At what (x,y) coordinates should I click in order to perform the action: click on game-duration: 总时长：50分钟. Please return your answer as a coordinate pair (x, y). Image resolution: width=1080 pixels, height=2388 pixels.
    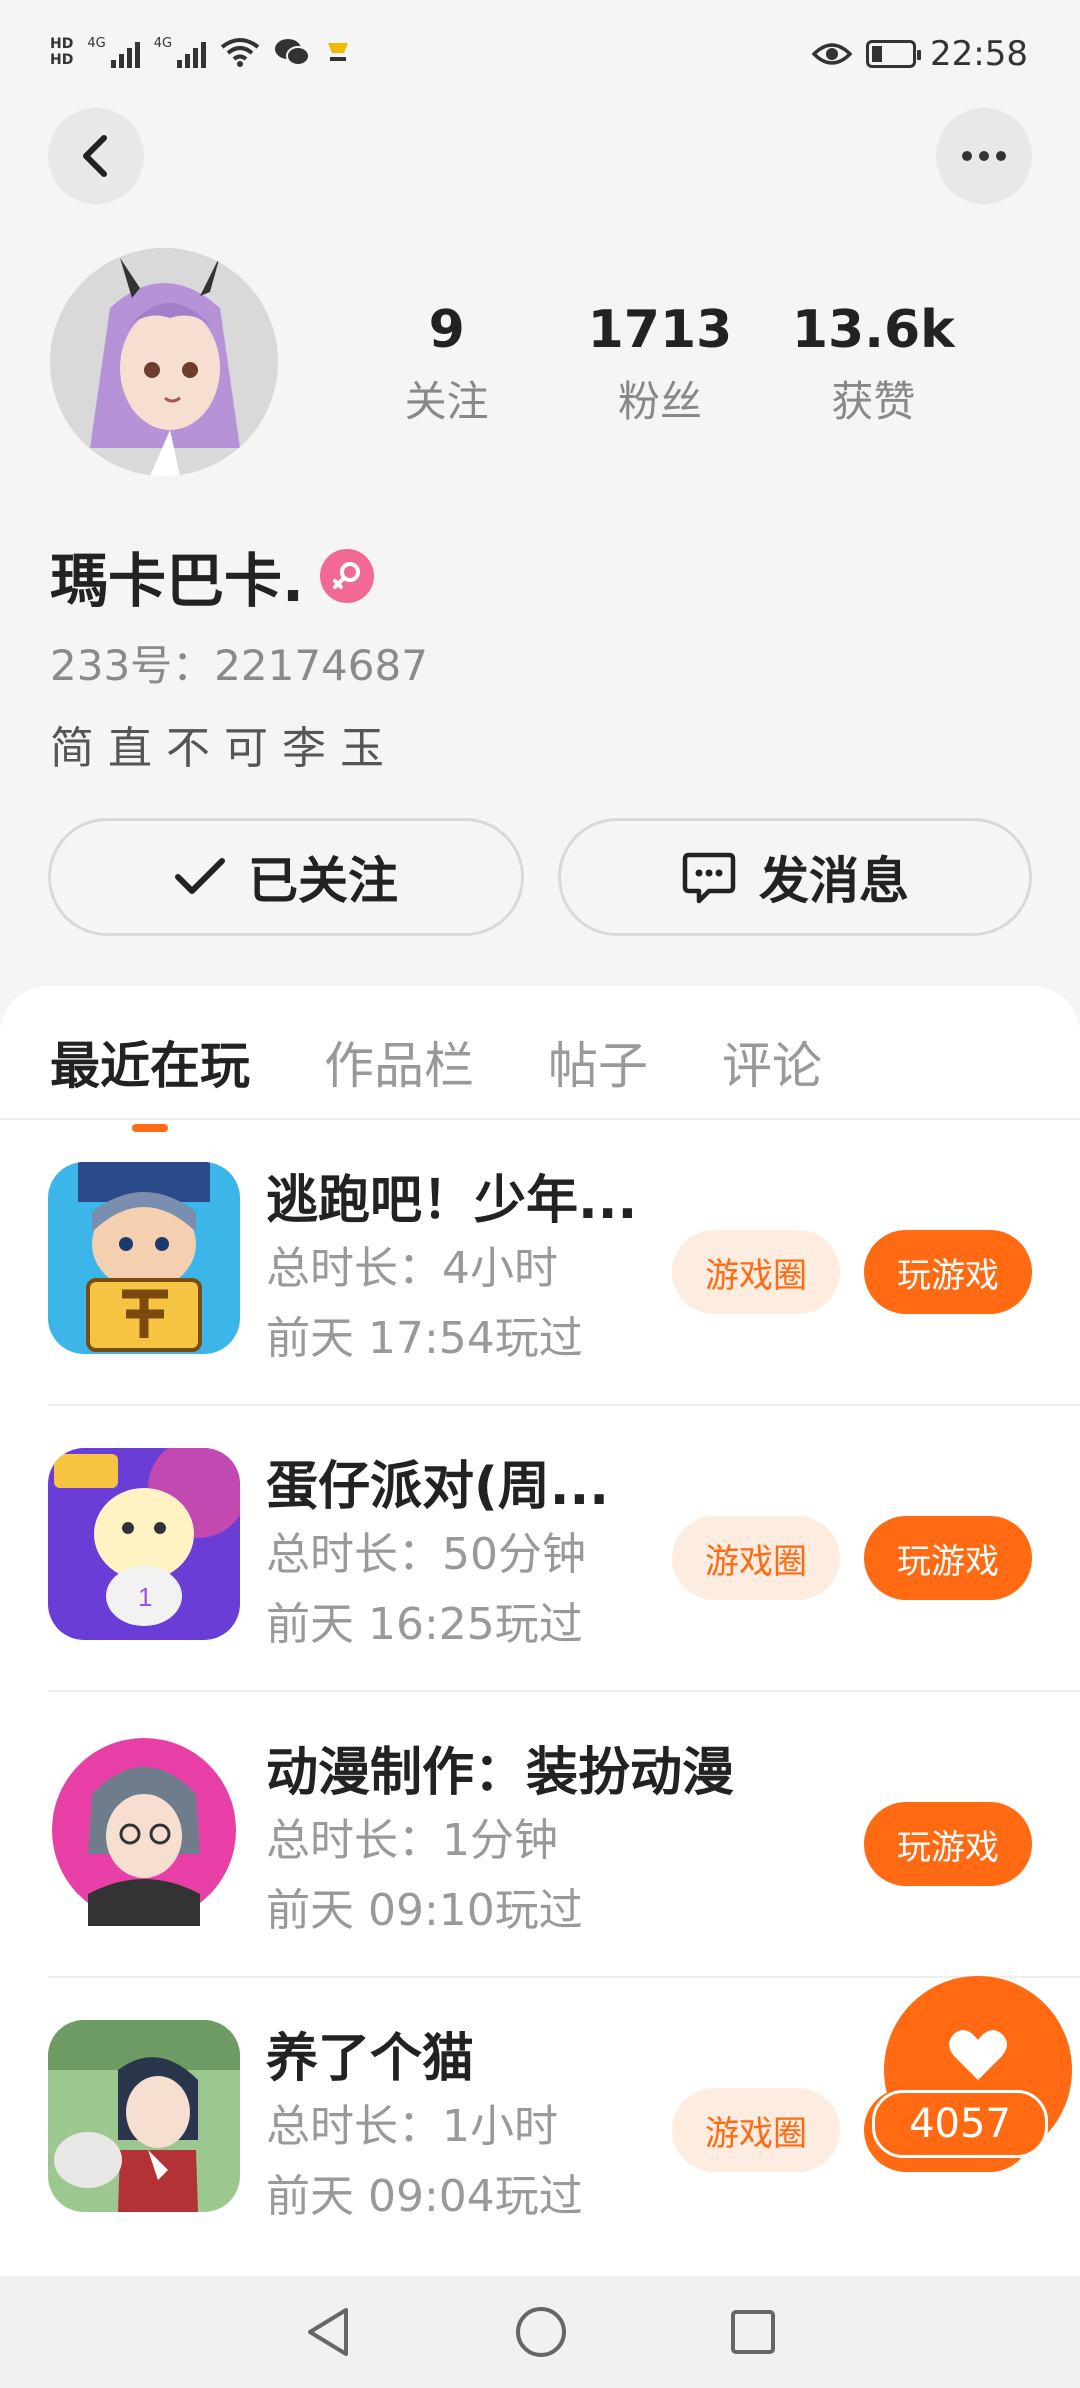
    Looking at the image, I should click on (426, 1554).